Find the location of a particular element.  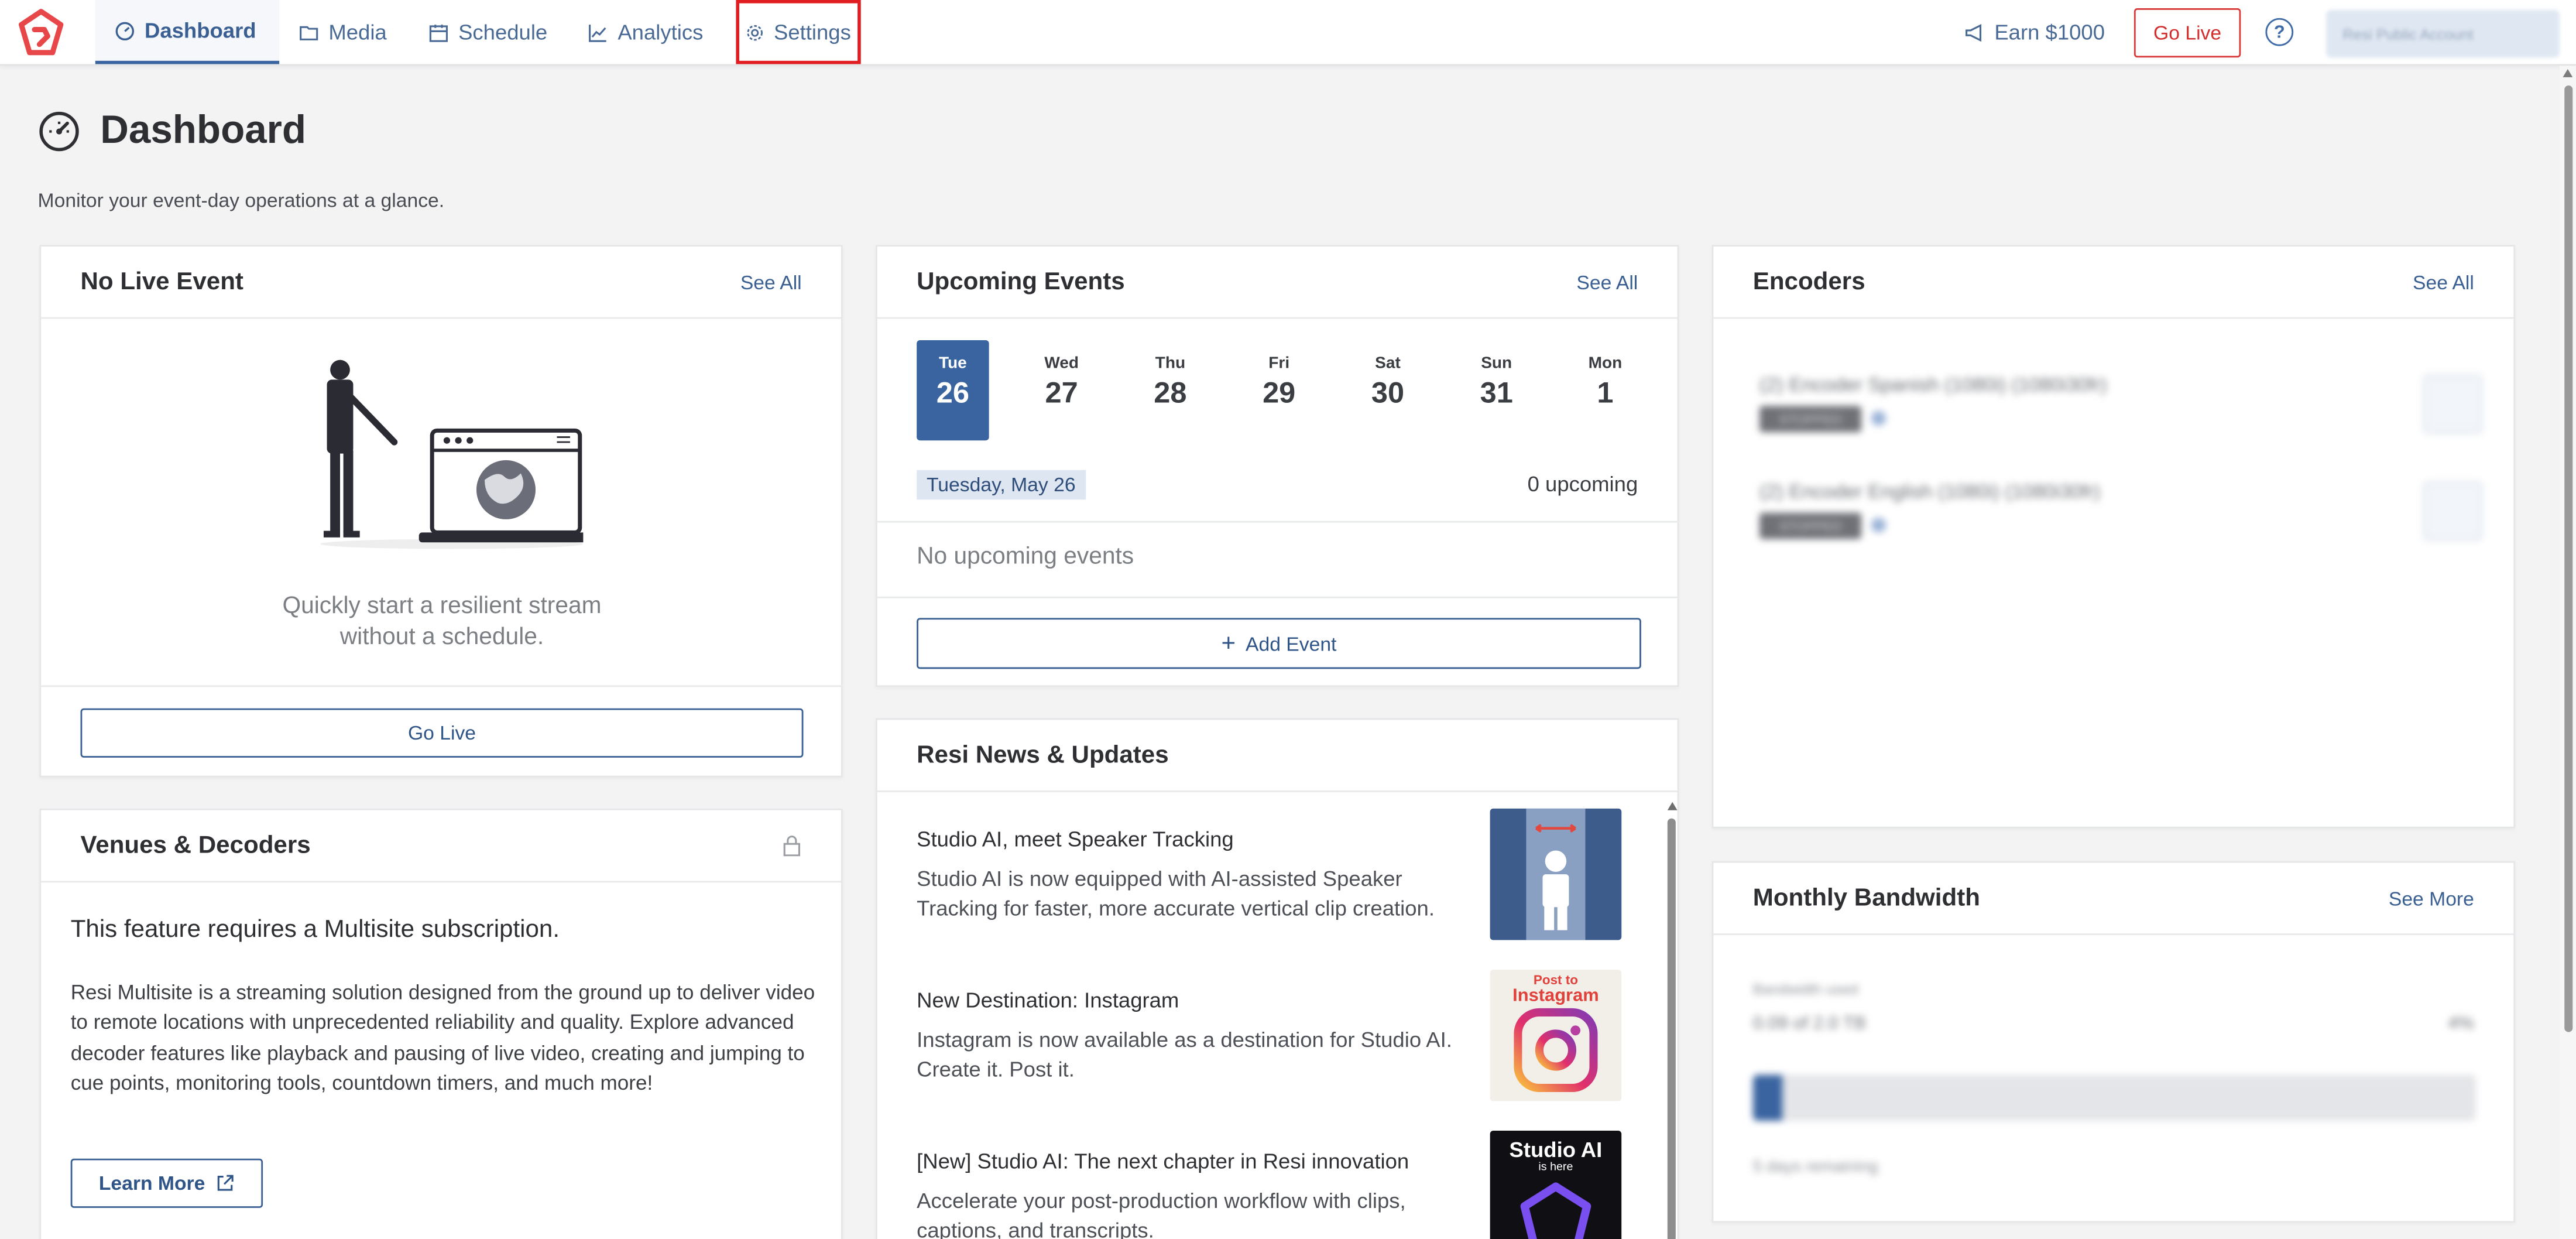

card-title: Resi News & Updates is located at coordinates (1043, 755).